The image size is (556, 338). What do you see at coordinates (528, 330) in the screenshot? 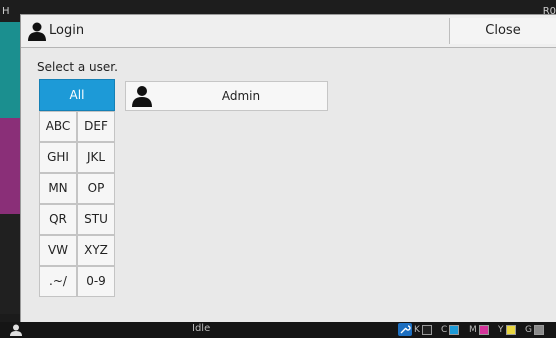
I see `toner-label-g: G` at bounding box center [528, 330].